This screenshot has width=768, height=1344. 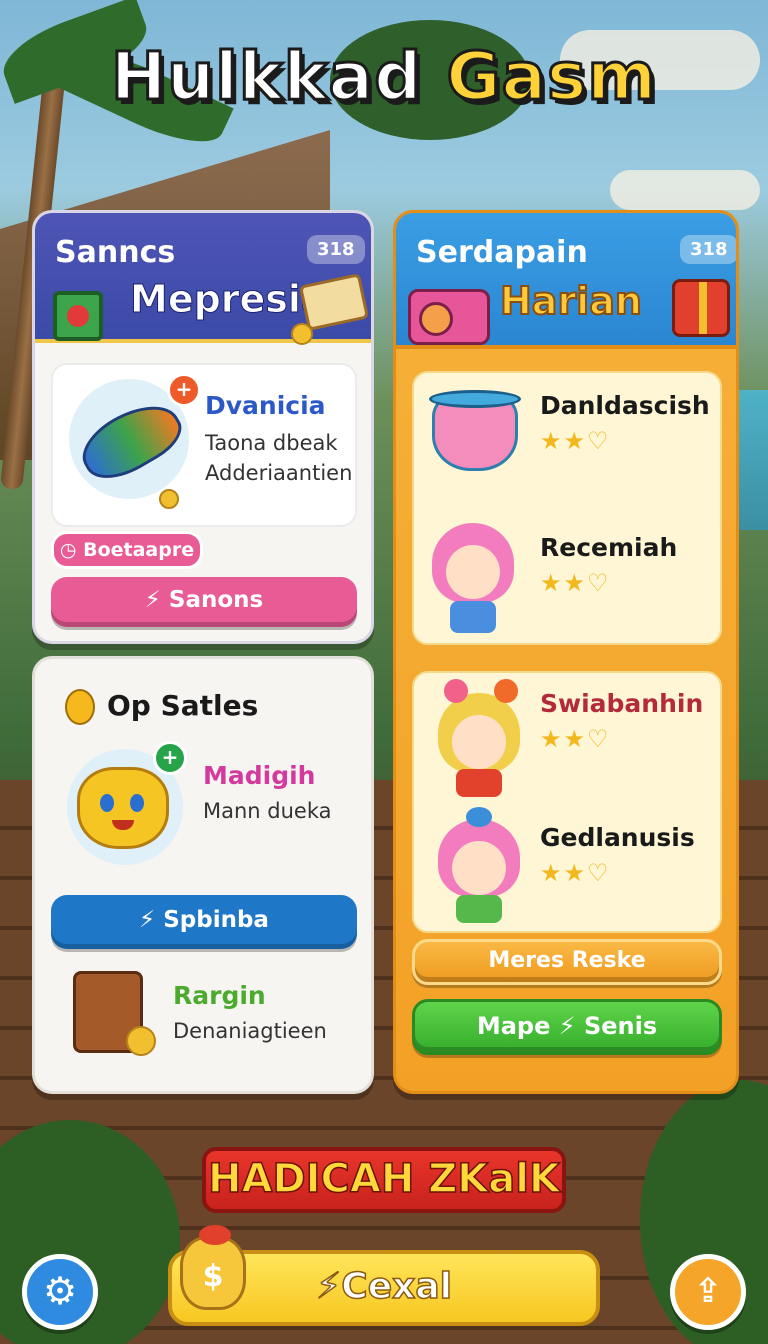 What do you see at coordinates (609, 547) in the screenshot?
I see `daily-item-name: Recemiah` at bounding box center [609, 547].